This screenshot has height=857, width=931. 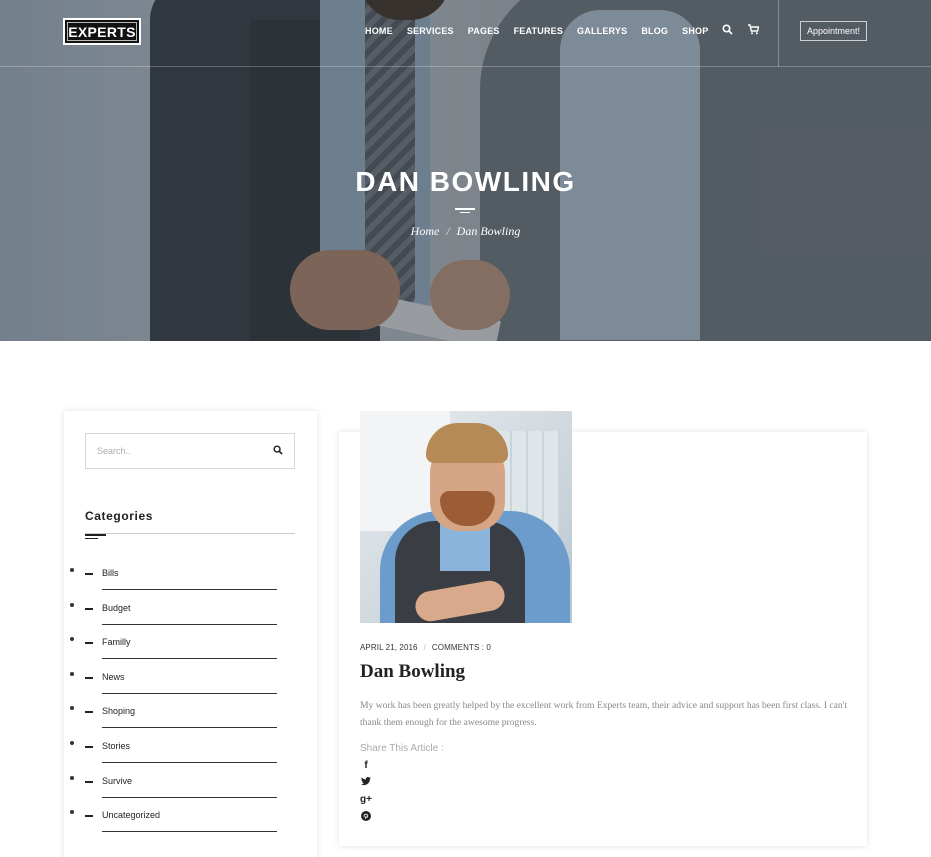 I want to click on nav-features: FEATURES, so click(x=538, y=31).